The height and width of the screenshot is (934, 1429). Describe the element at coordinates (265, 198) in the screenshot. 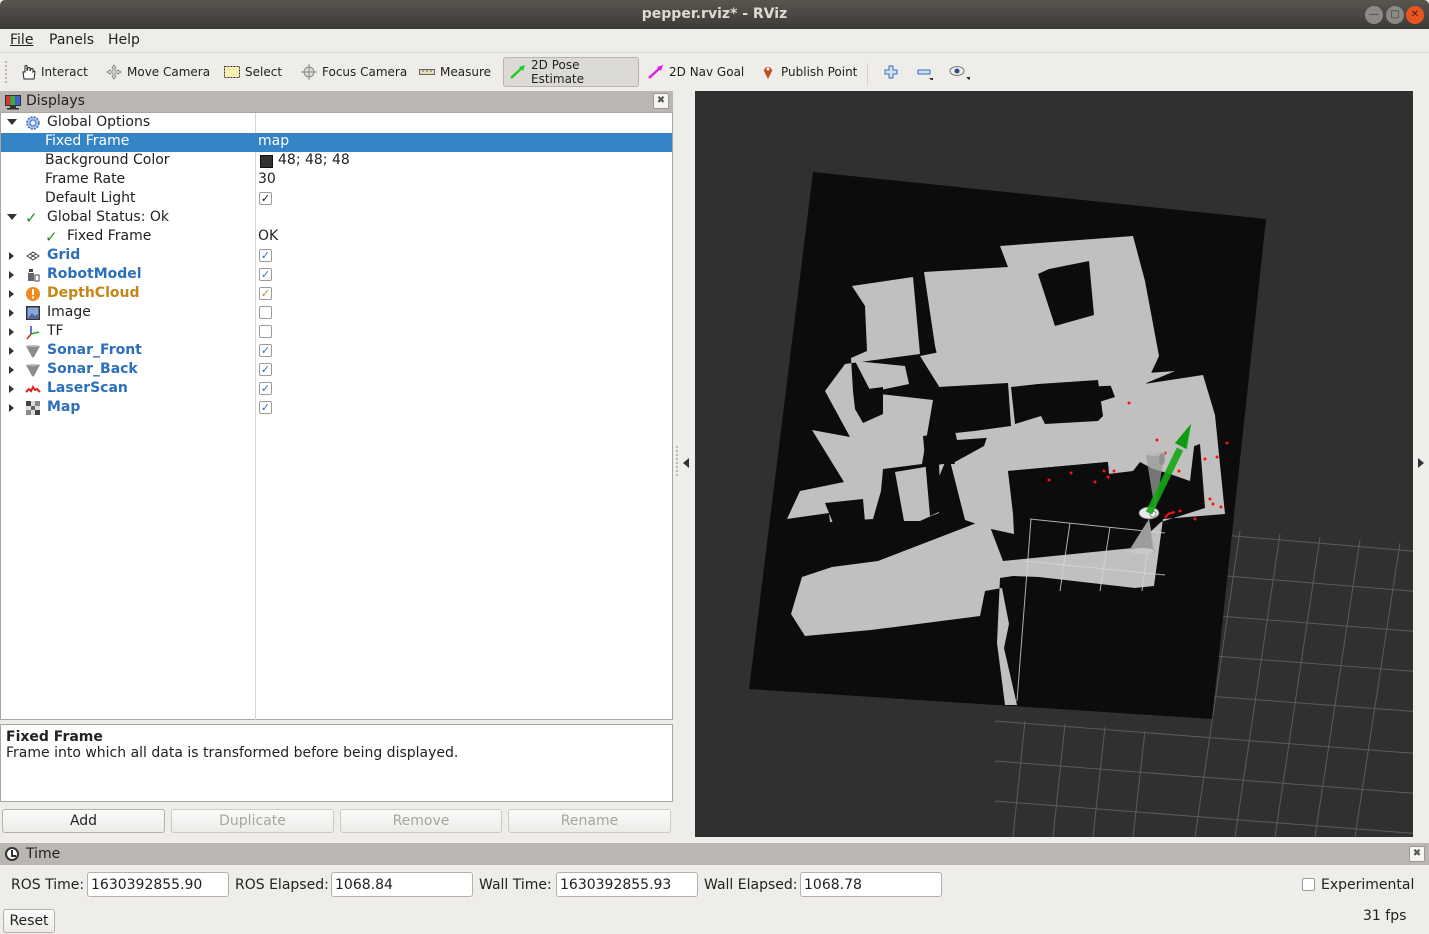

I see `default-light-checkbox: ✓` at that location.